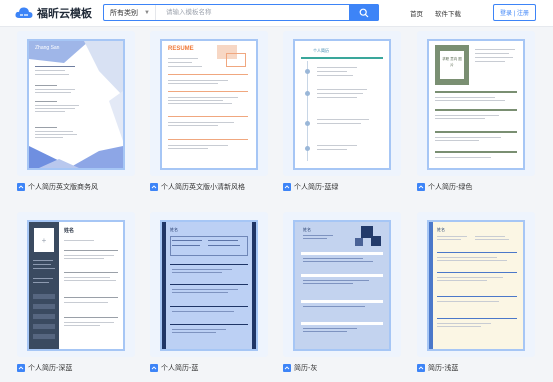 The height and width of the screenshot is (382, 553). What do you see at coordinates (63, 187) in the screenshot?
I see `template-title: 个人简历英文版商务风` at bounding box center [63, 187].